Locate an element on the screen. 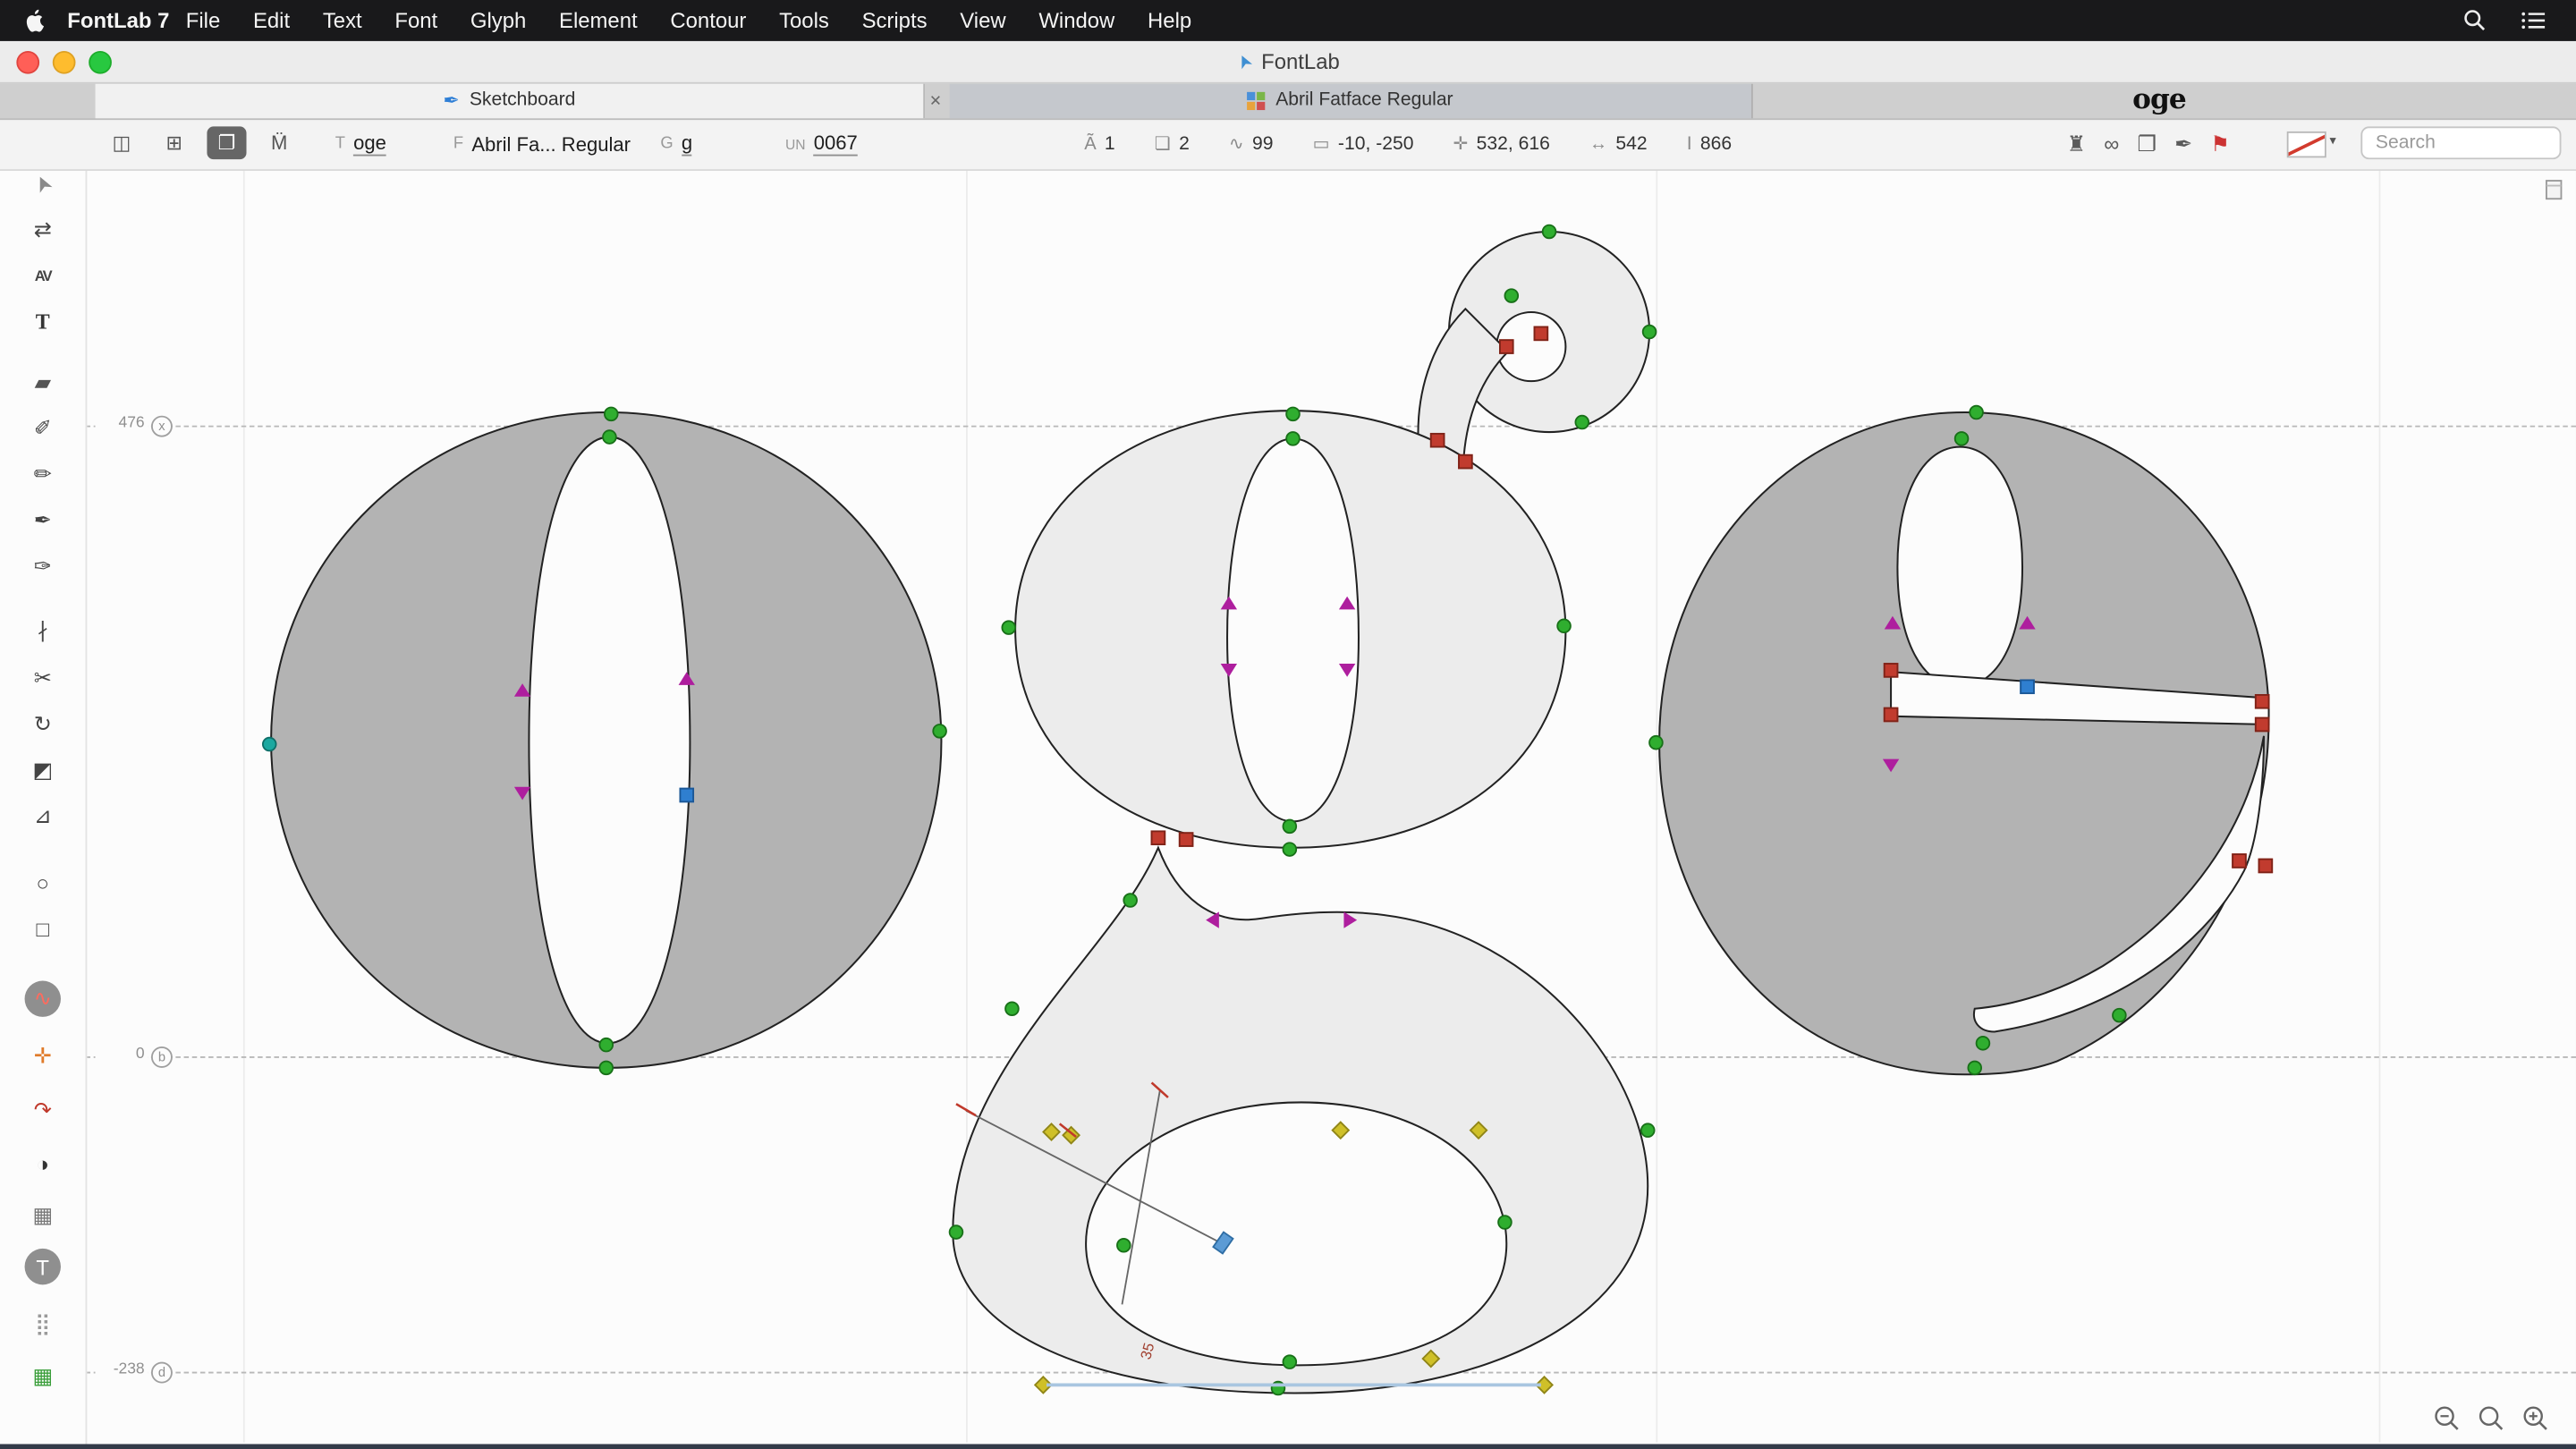 The image size is (2576, 1449). apple-menu-icon is located at coordinates (34, 20).